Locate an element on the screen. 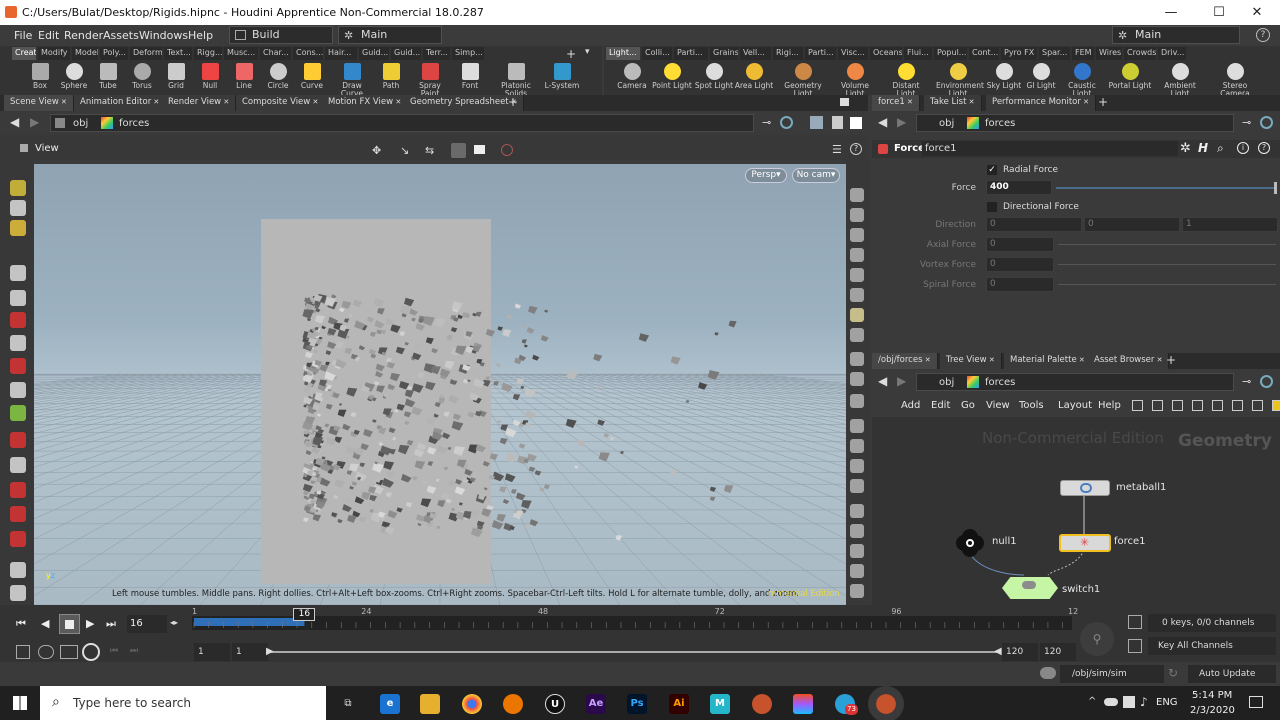 This screenshot has height=720, width=1280. help-icon: ? is located at coordinates (1263, 35).